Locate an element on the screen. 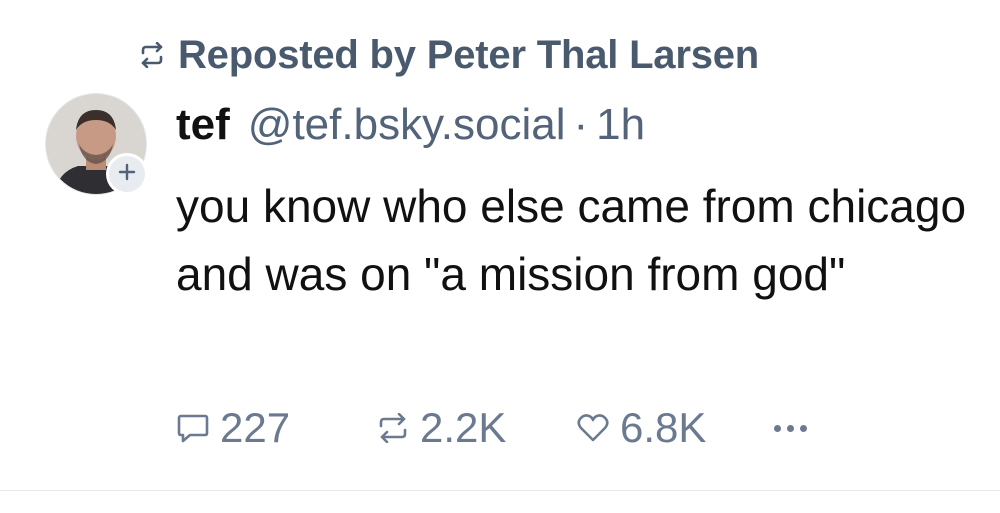 Image resolution: width=1000 pixels, height=513 pixels. plus-icon is located at coordinates (127, 174).